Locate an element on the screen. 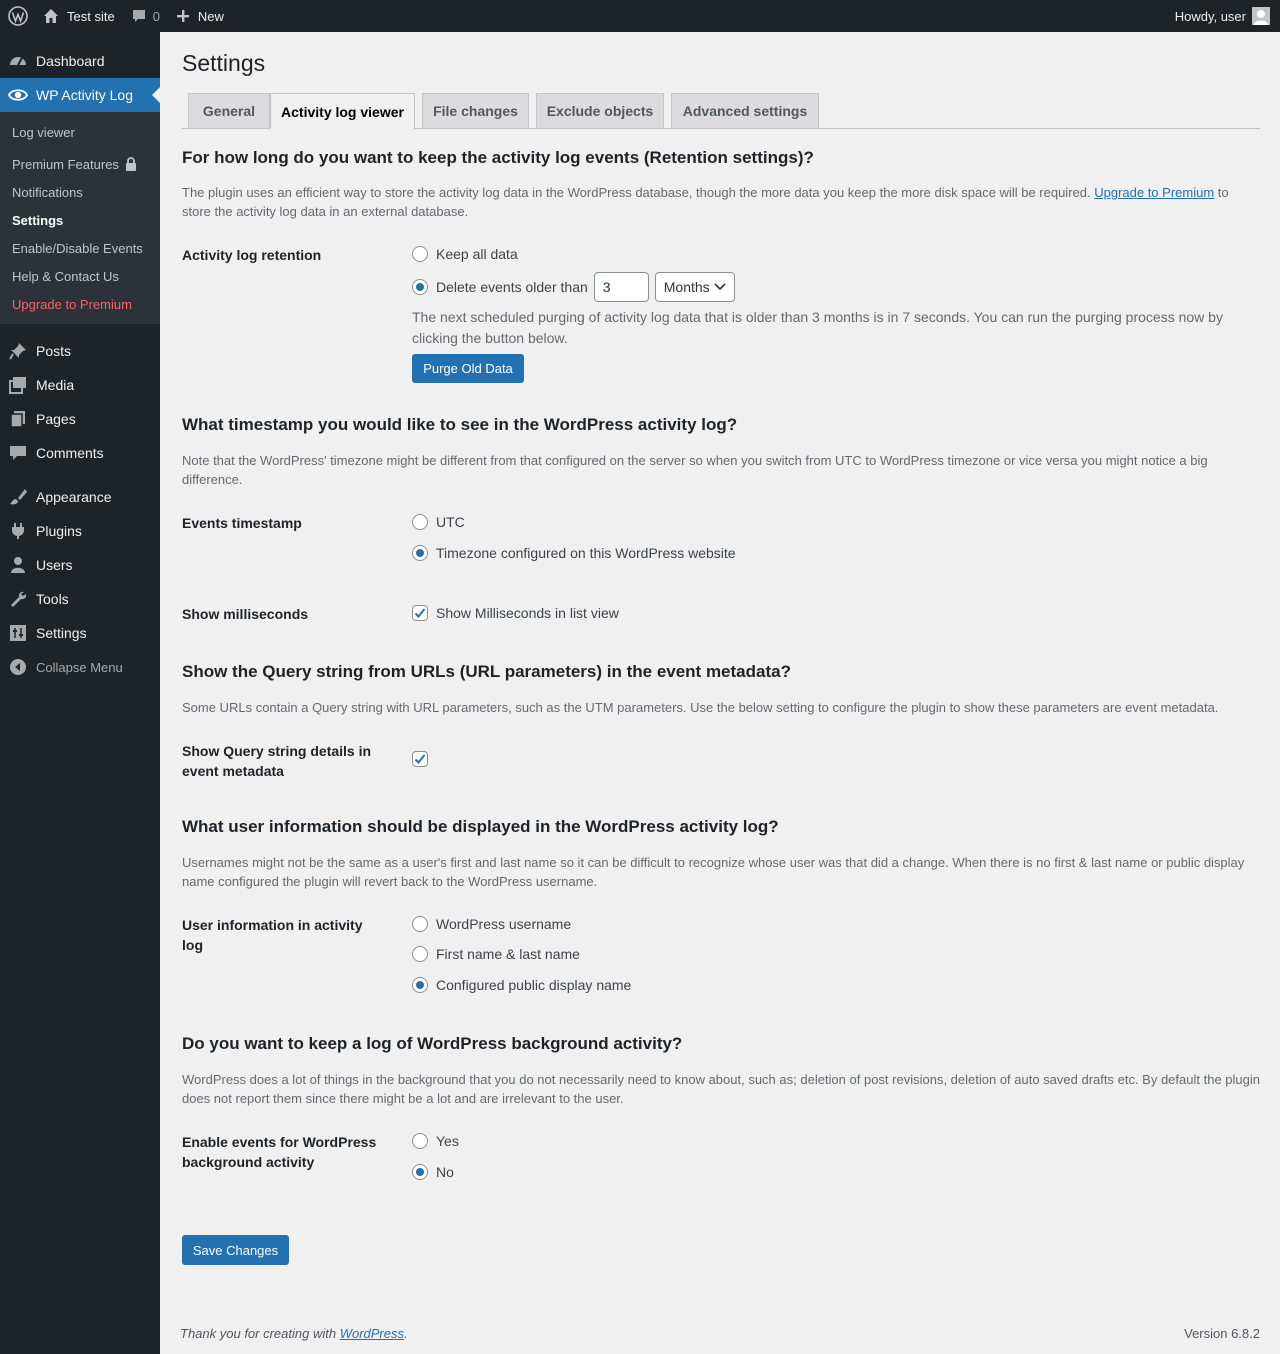 The width and height of the screenshot is (1280, 1354). menu-comments: Comments is located at coordinates (80, 453).